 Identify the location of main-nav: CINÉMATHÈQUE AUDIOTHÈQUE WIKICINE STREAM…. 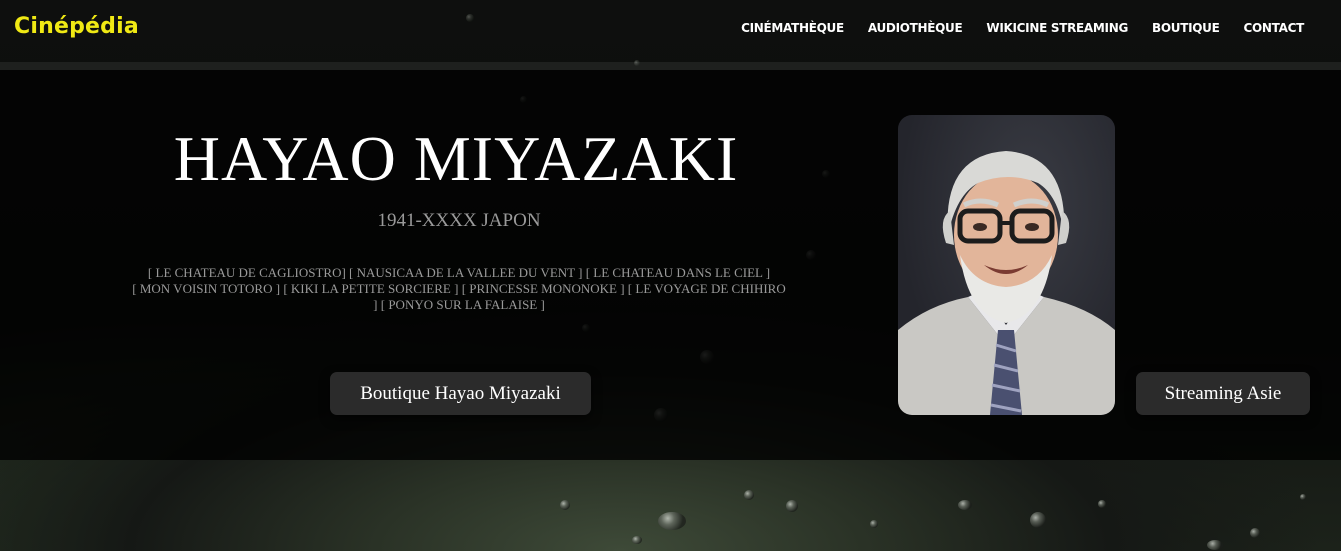
(1022, 28).